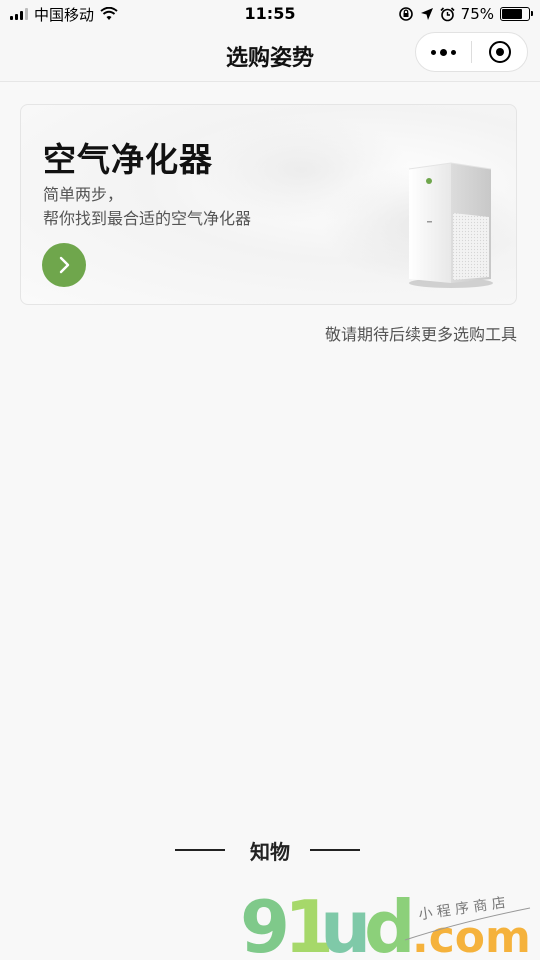 The height and width of the screenshot is (960, 540). What do you see at coordinates (426, 14) in the screenshot?
I see `location-icon` at bounding box center [426, 14].